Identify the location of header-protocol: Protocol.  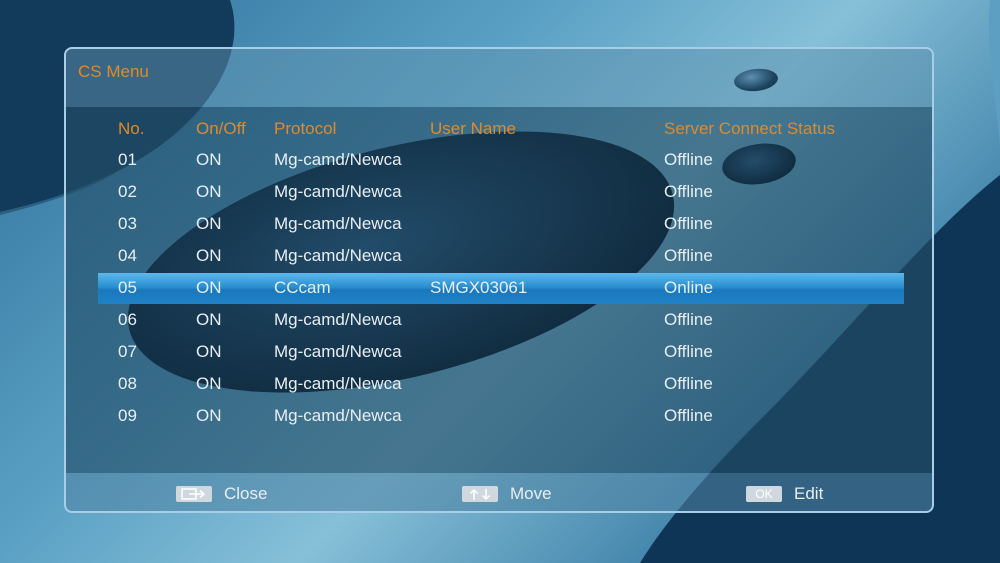
(305, 128).